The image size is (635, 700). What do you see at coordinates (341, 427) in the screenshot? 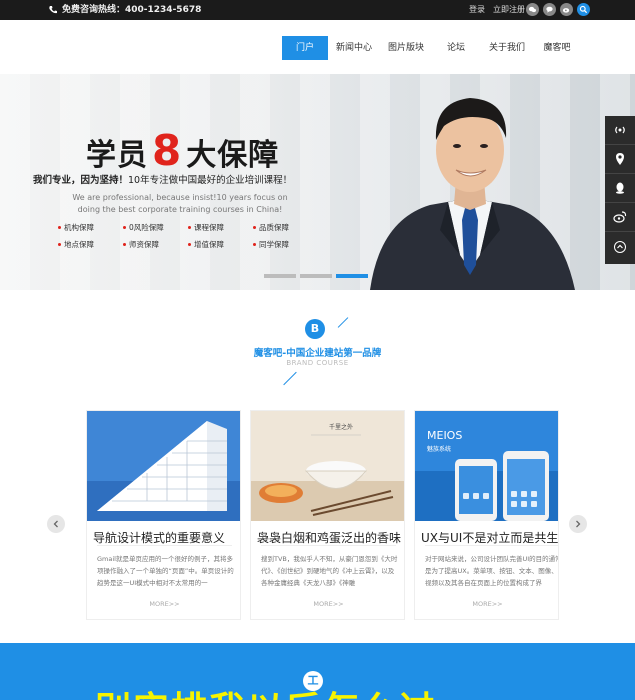
I see `card-image-caption: 千里之外` at bounding box center [341, 427].